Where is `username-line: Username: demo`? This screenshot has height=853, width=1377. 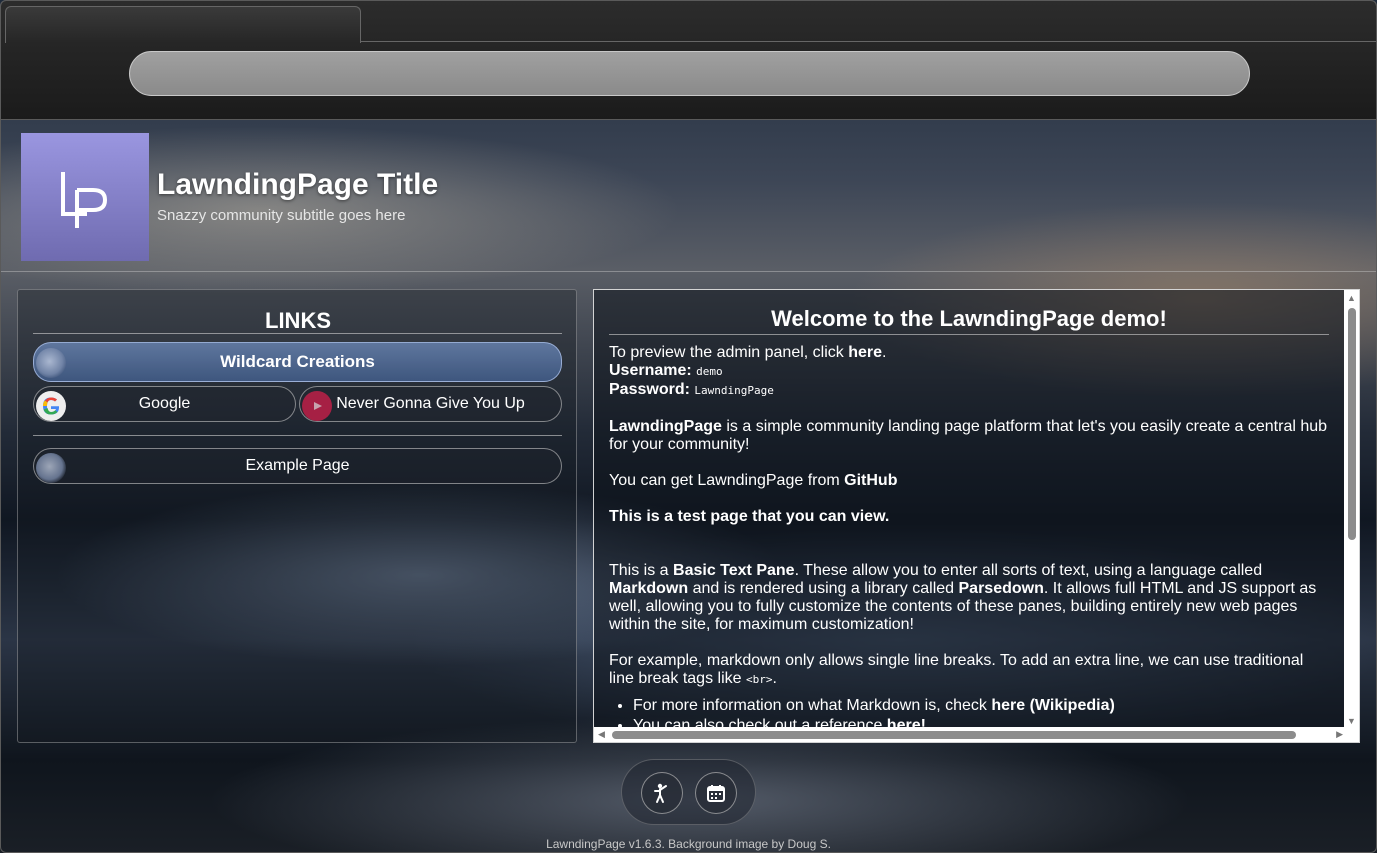
username-line: Username: demo is located at coordinates (666, 370).